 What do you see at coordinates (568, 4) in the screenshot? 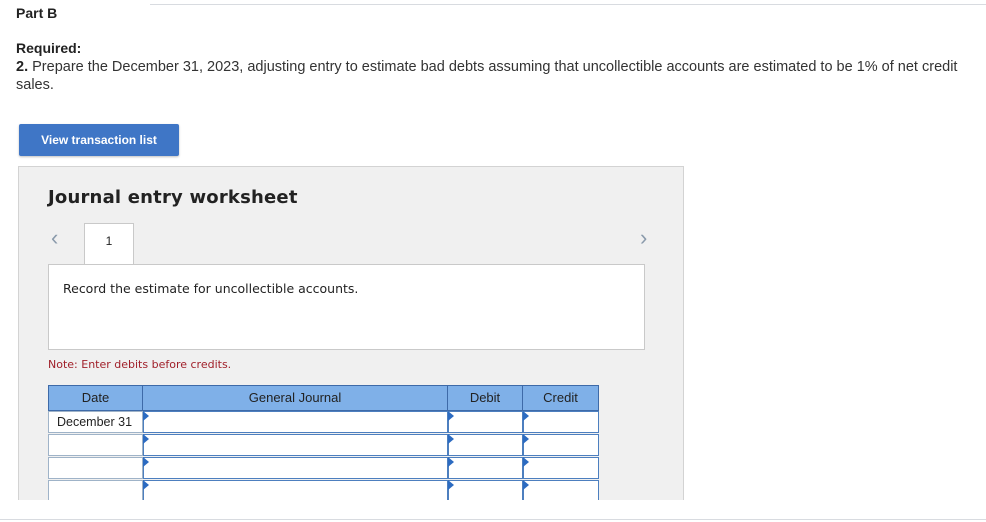
I see `top-divider` at bounding box center [568, 4].